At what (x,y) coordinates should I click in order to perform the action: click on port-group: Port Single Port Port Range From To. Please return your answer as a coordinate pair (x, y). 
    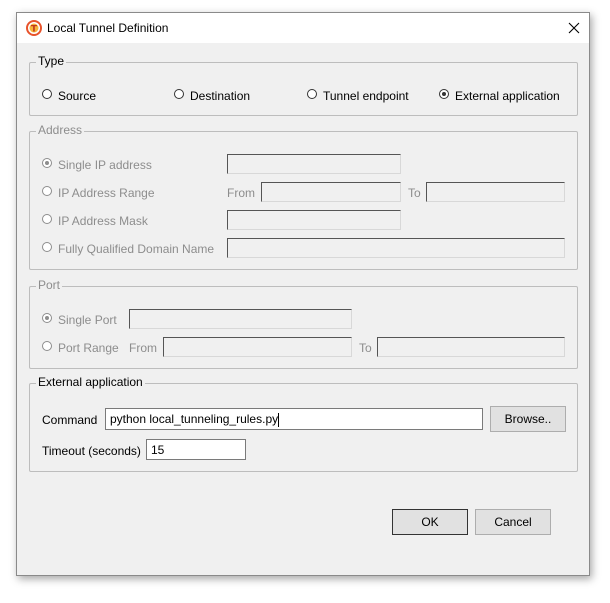
    Looking at the image, I should click on (303, 323).